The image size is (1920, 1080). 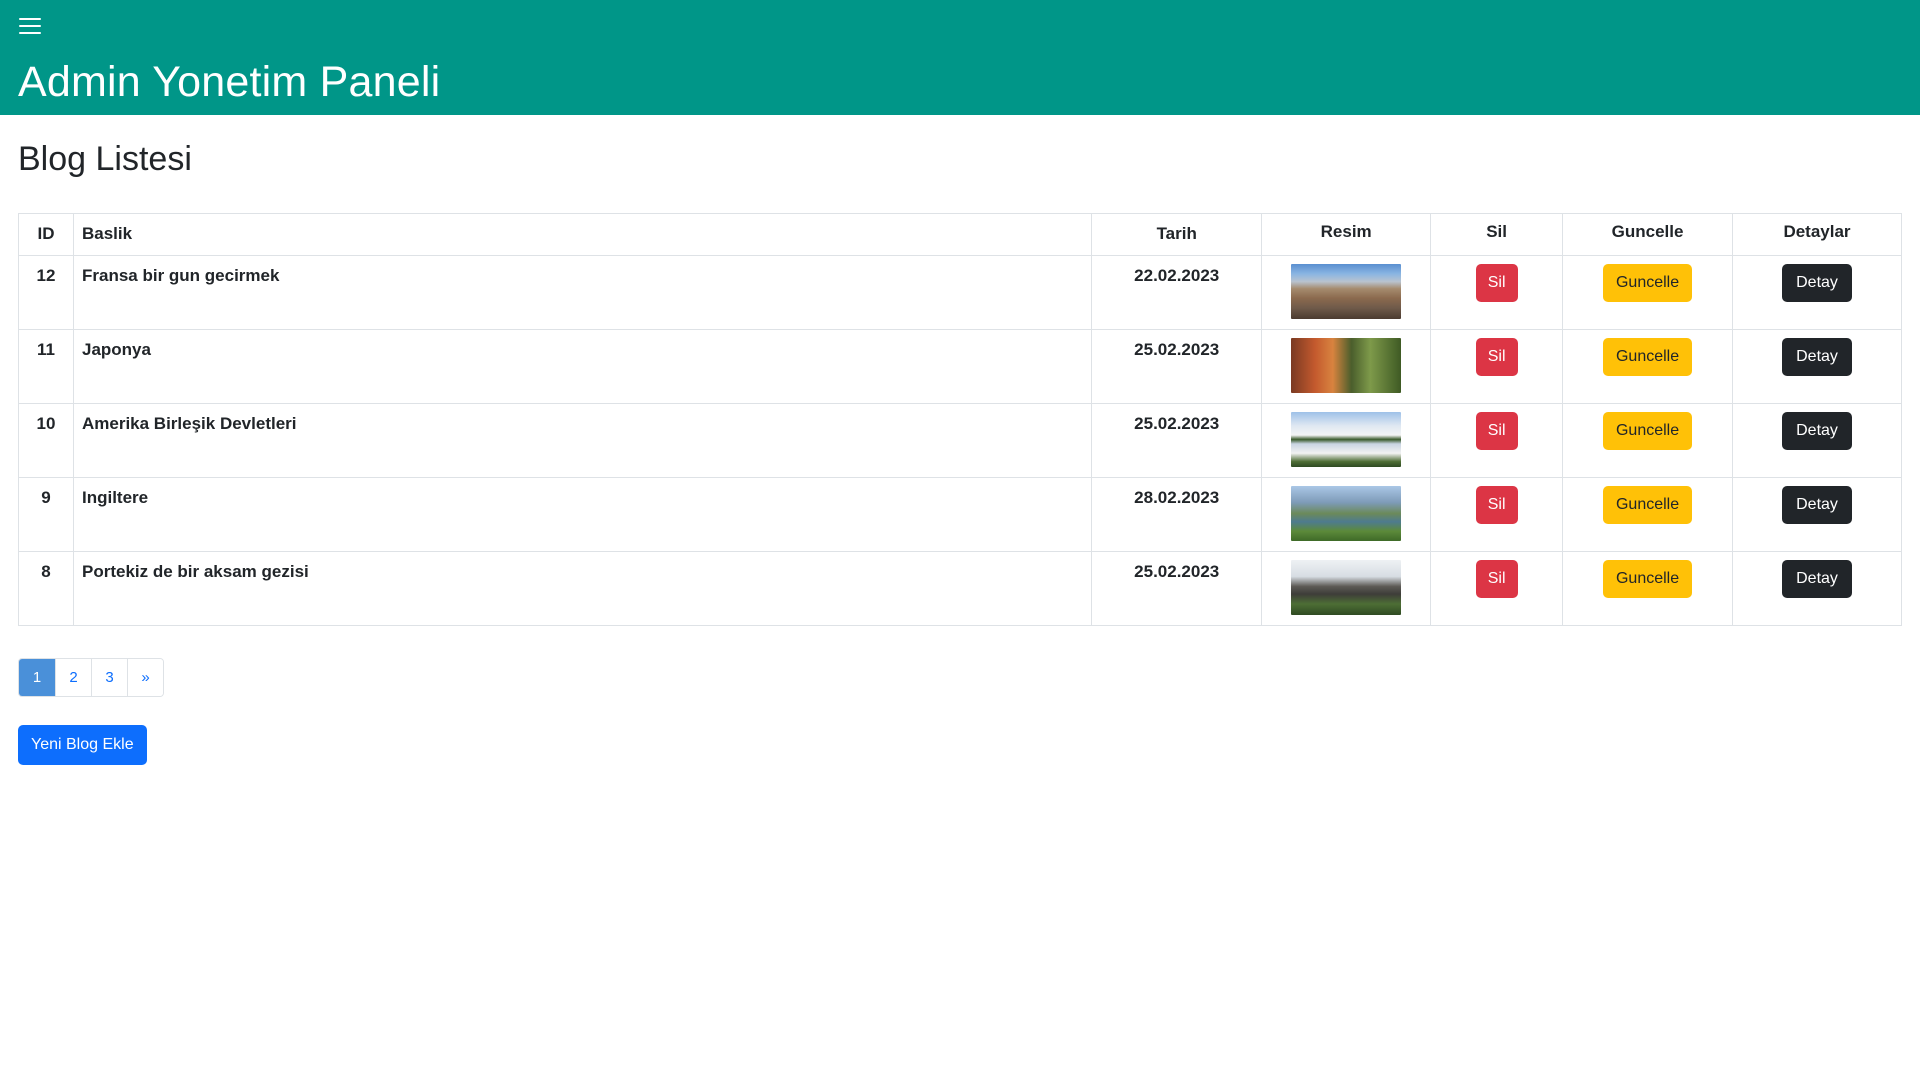 I want to click on page-link-2: 2, so click(x=73, y=677).